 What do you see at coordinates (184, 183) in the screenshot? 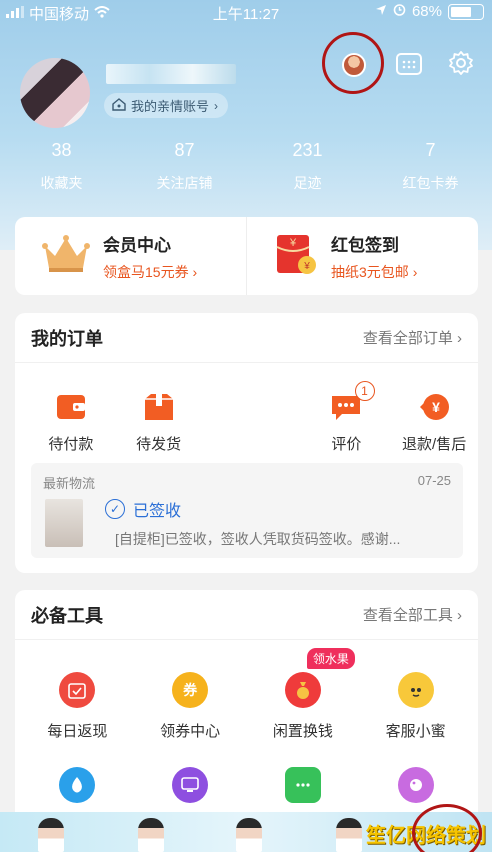
I see `stat-label: 关注店铺` at bounding box center [184, 183].